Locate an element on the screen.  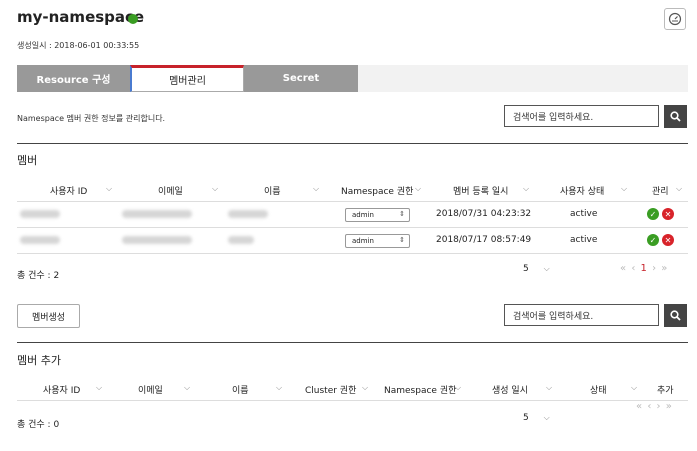
col-status: 상태 is located at coordinates (598, 389).